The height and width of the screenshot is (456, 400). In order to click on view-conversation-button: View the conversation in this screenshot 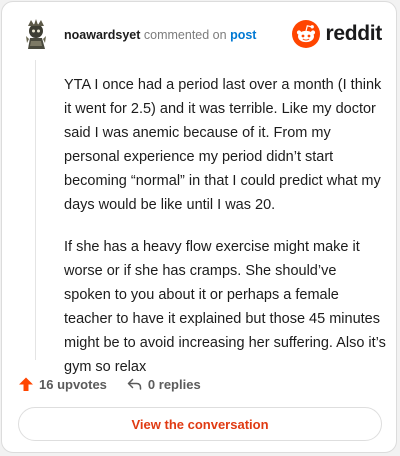, I will do `click(200, 424)`.